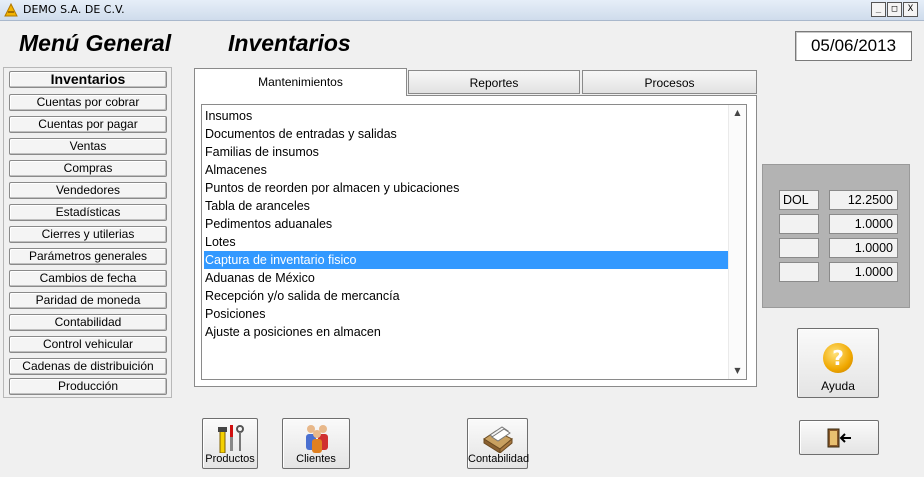 The width and height of the screenshot is (924, 477). I want to click on section-title: Inventarios, so click(289, 43).